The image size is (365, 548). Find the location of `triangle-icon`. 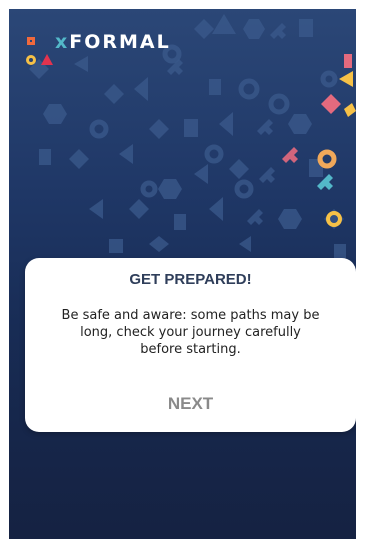

triangle-icon is located at coordinates (47, 59).